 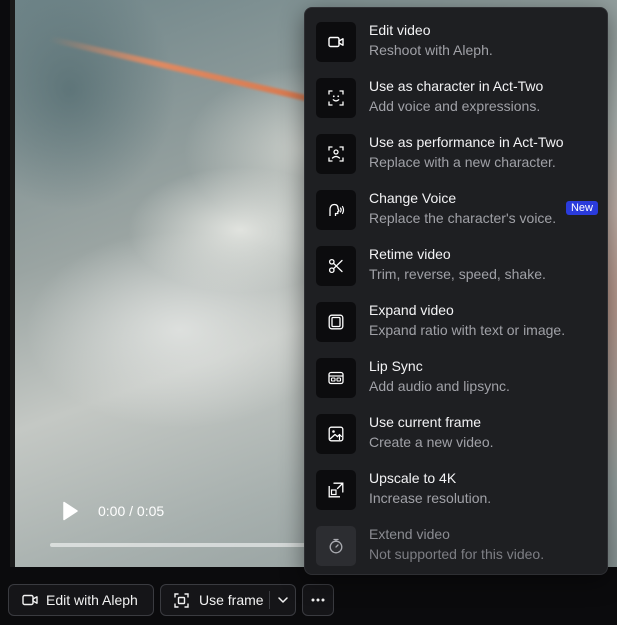 I want to click on chevron-down-icon, so click(x=283, y=600).